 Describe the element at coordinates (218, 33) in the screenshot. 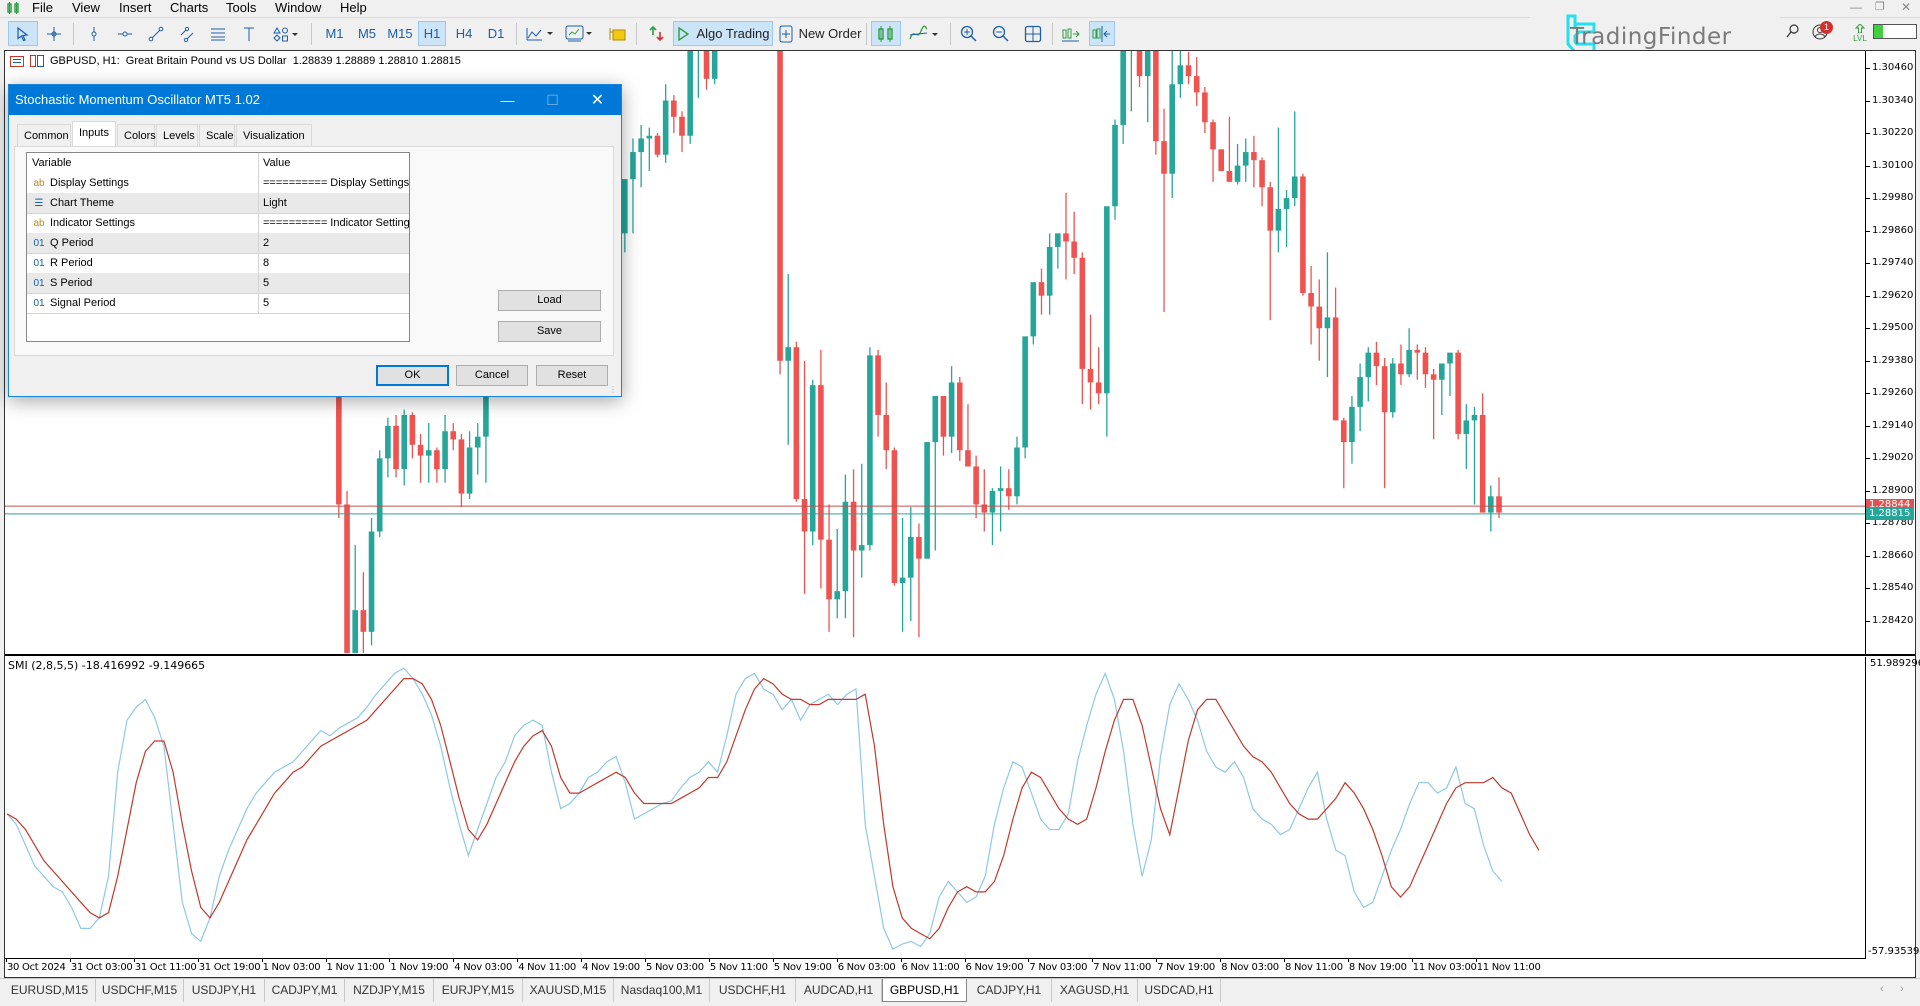

I see `fibonacci-button` at that location.